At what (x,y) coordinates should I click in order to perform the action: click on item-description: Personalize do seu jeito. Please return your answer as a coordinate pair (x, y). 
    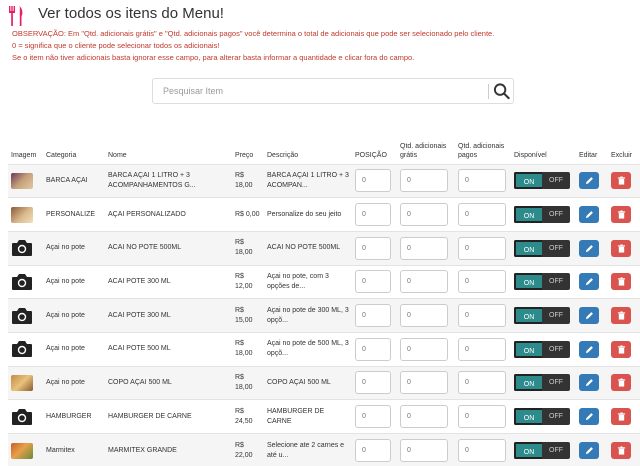
    Looking at the image, I should click on (304, 214).